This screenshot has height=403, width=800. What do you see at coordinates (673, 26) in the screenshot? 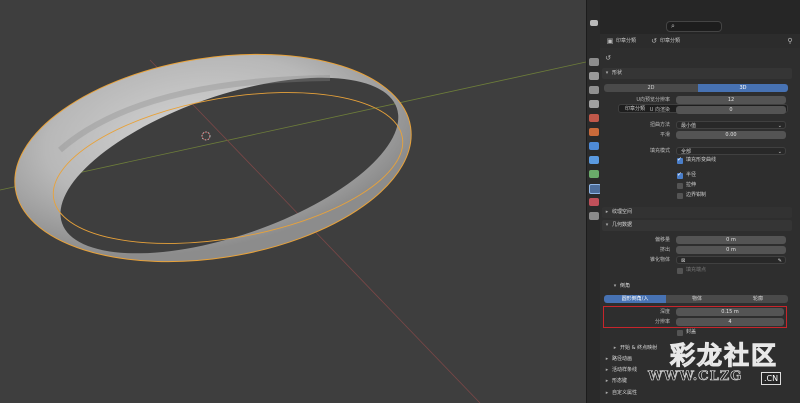
I see `search-icon: ⌕` at bounding box center [673, 26].